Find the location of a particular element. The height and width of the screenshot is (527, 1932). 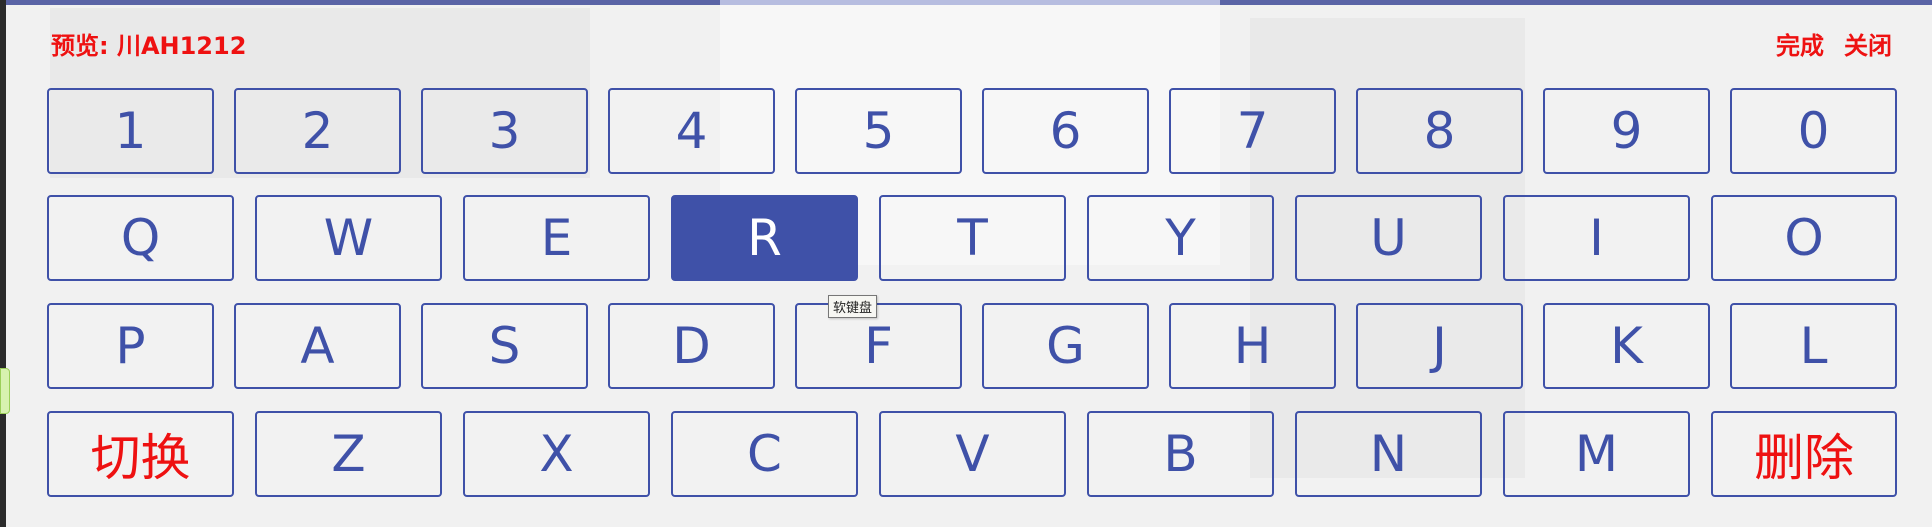

tooltip: 软键盘 is located at coordinates (853, 306).